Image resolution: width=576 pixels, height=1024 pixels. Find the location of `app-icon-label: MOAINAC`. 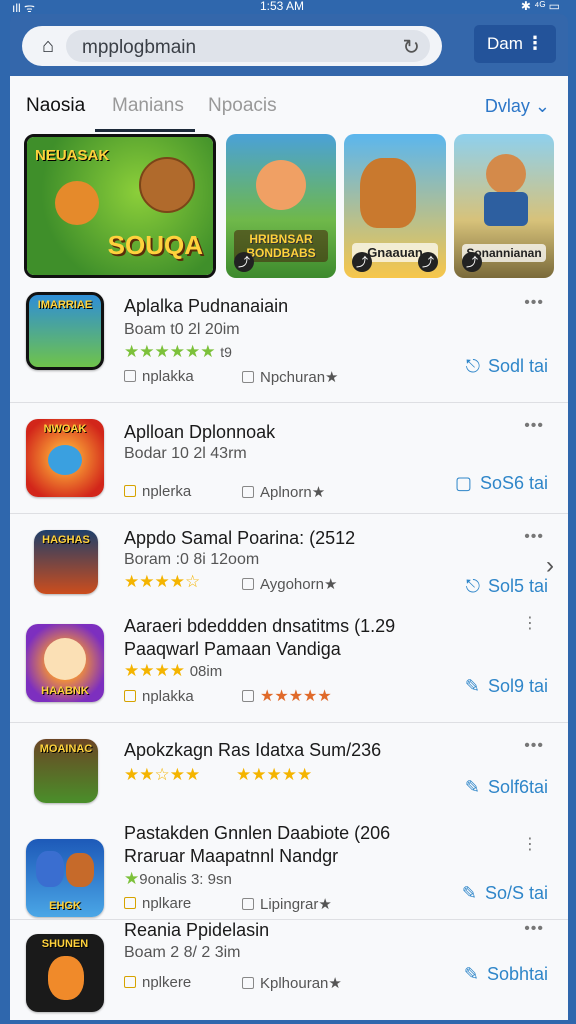

app-icon-label: MOAINAC is located at coordinates (66, 749).